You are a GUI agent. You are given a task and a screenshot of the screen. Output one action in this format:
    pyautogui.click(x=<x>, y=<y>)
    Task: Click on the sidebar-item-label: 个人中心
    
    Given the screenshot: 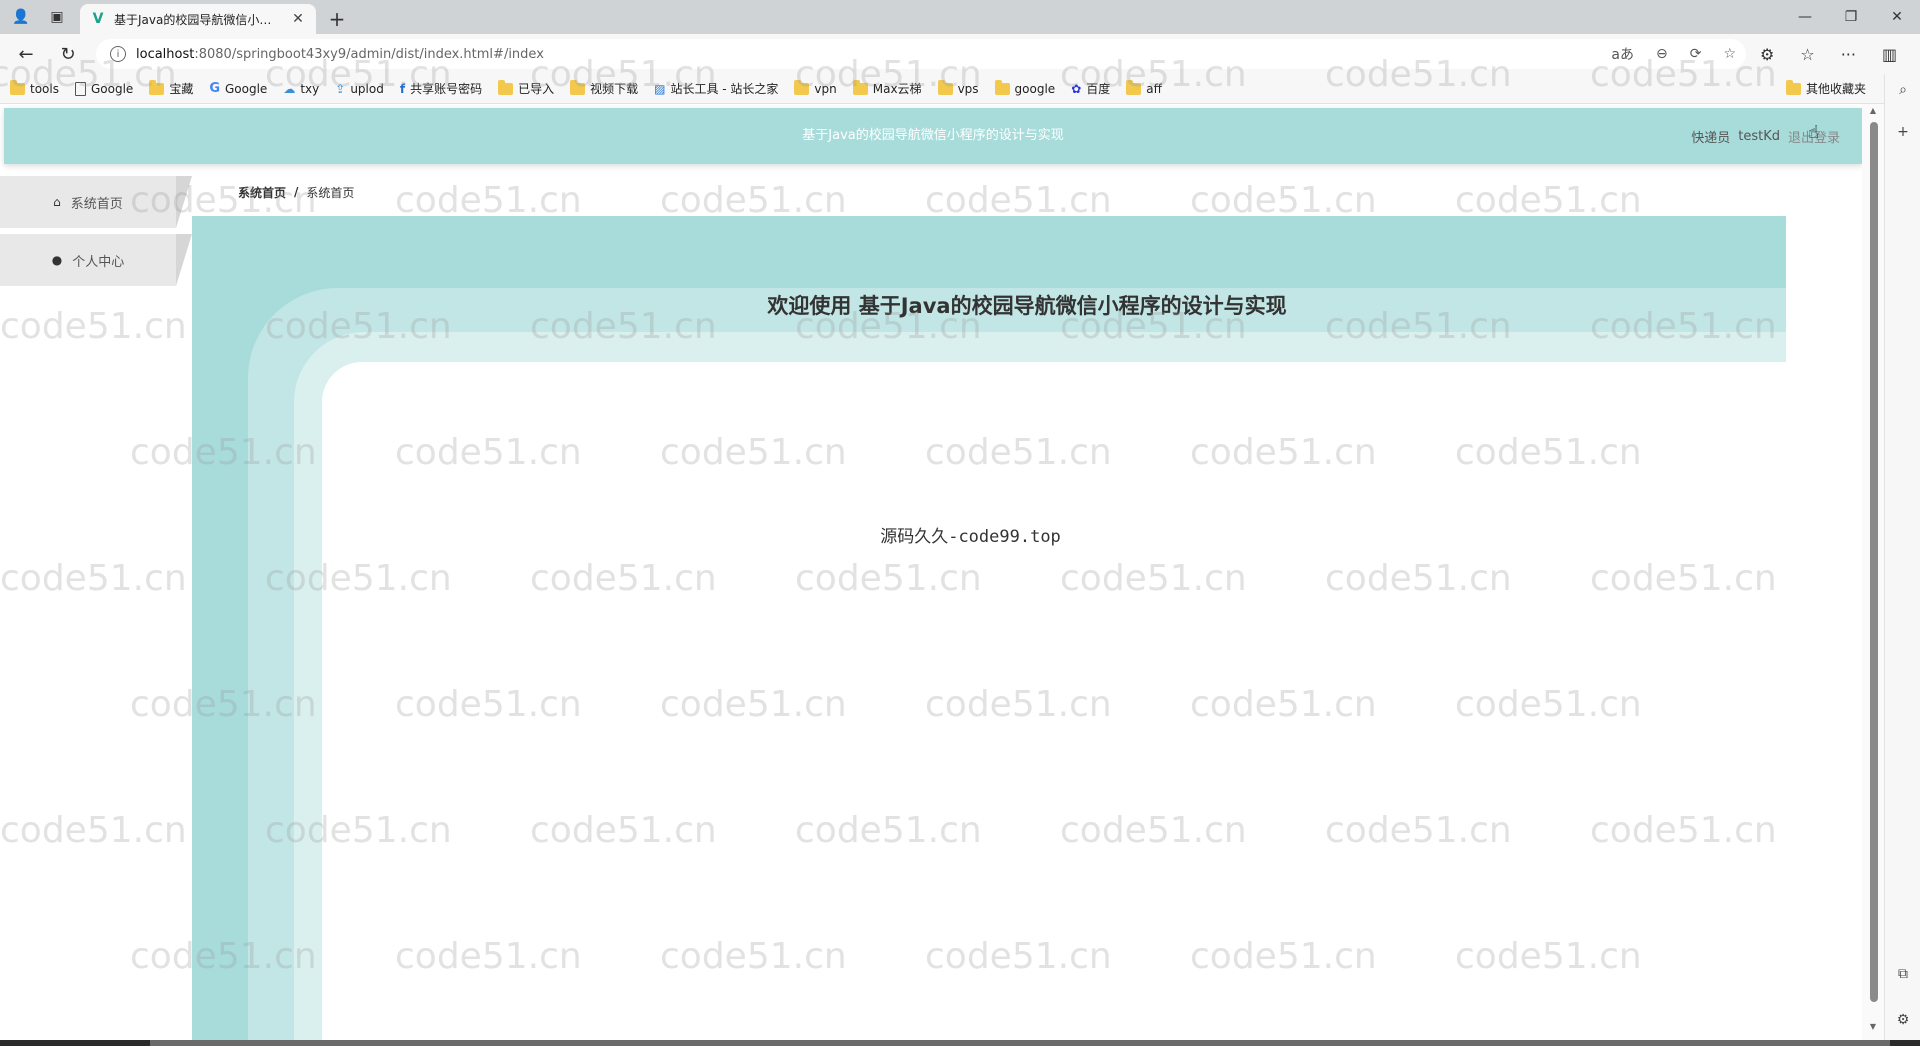 What is the action you would take?
    pyautogui.click(x=98, y=262)
    